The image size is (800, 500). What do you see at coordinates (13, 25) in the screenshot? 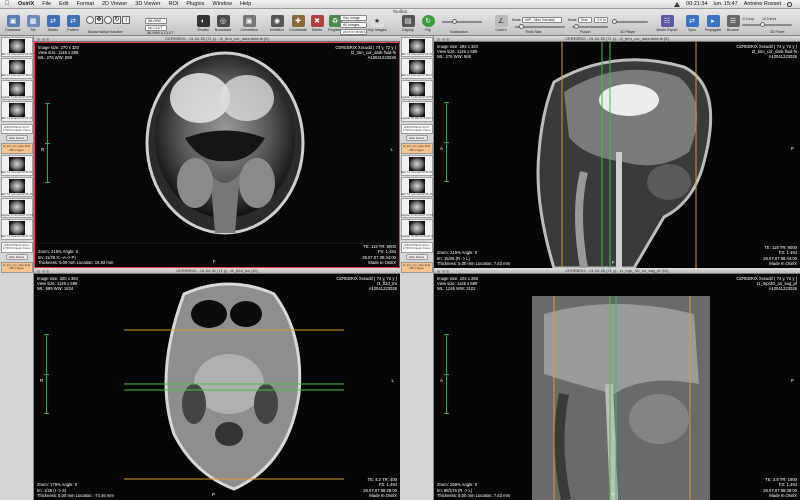
I see `database-button: ▣ Database` at bounding box center [13, 25].